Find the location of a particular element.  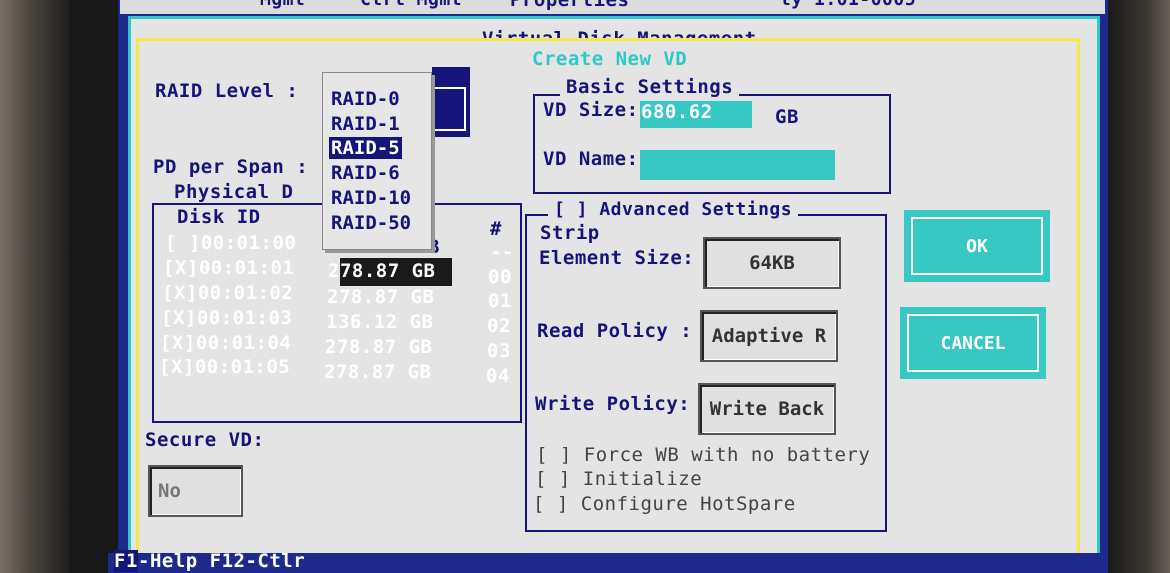

vd-name-input is located at coordinates (737, 165).